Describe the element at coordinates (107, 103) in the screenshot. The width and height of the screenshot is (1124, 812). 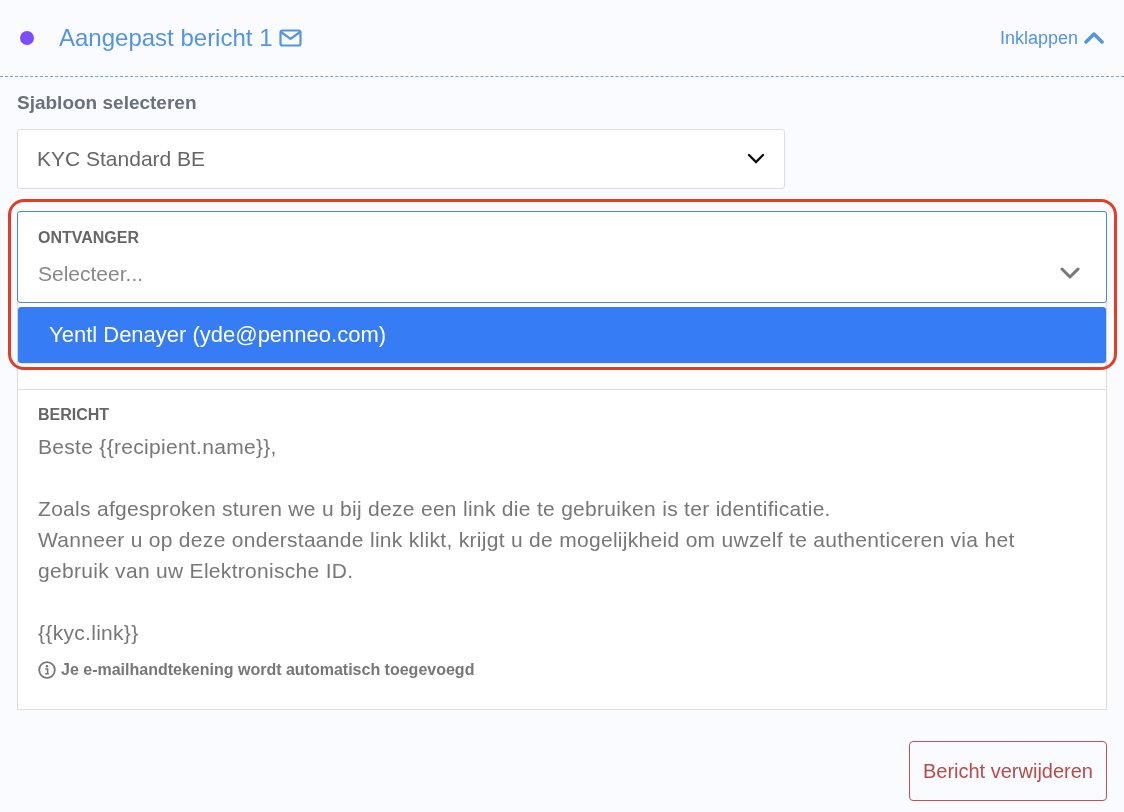
I see `field-label: Sjabloon selecteren` at that location.